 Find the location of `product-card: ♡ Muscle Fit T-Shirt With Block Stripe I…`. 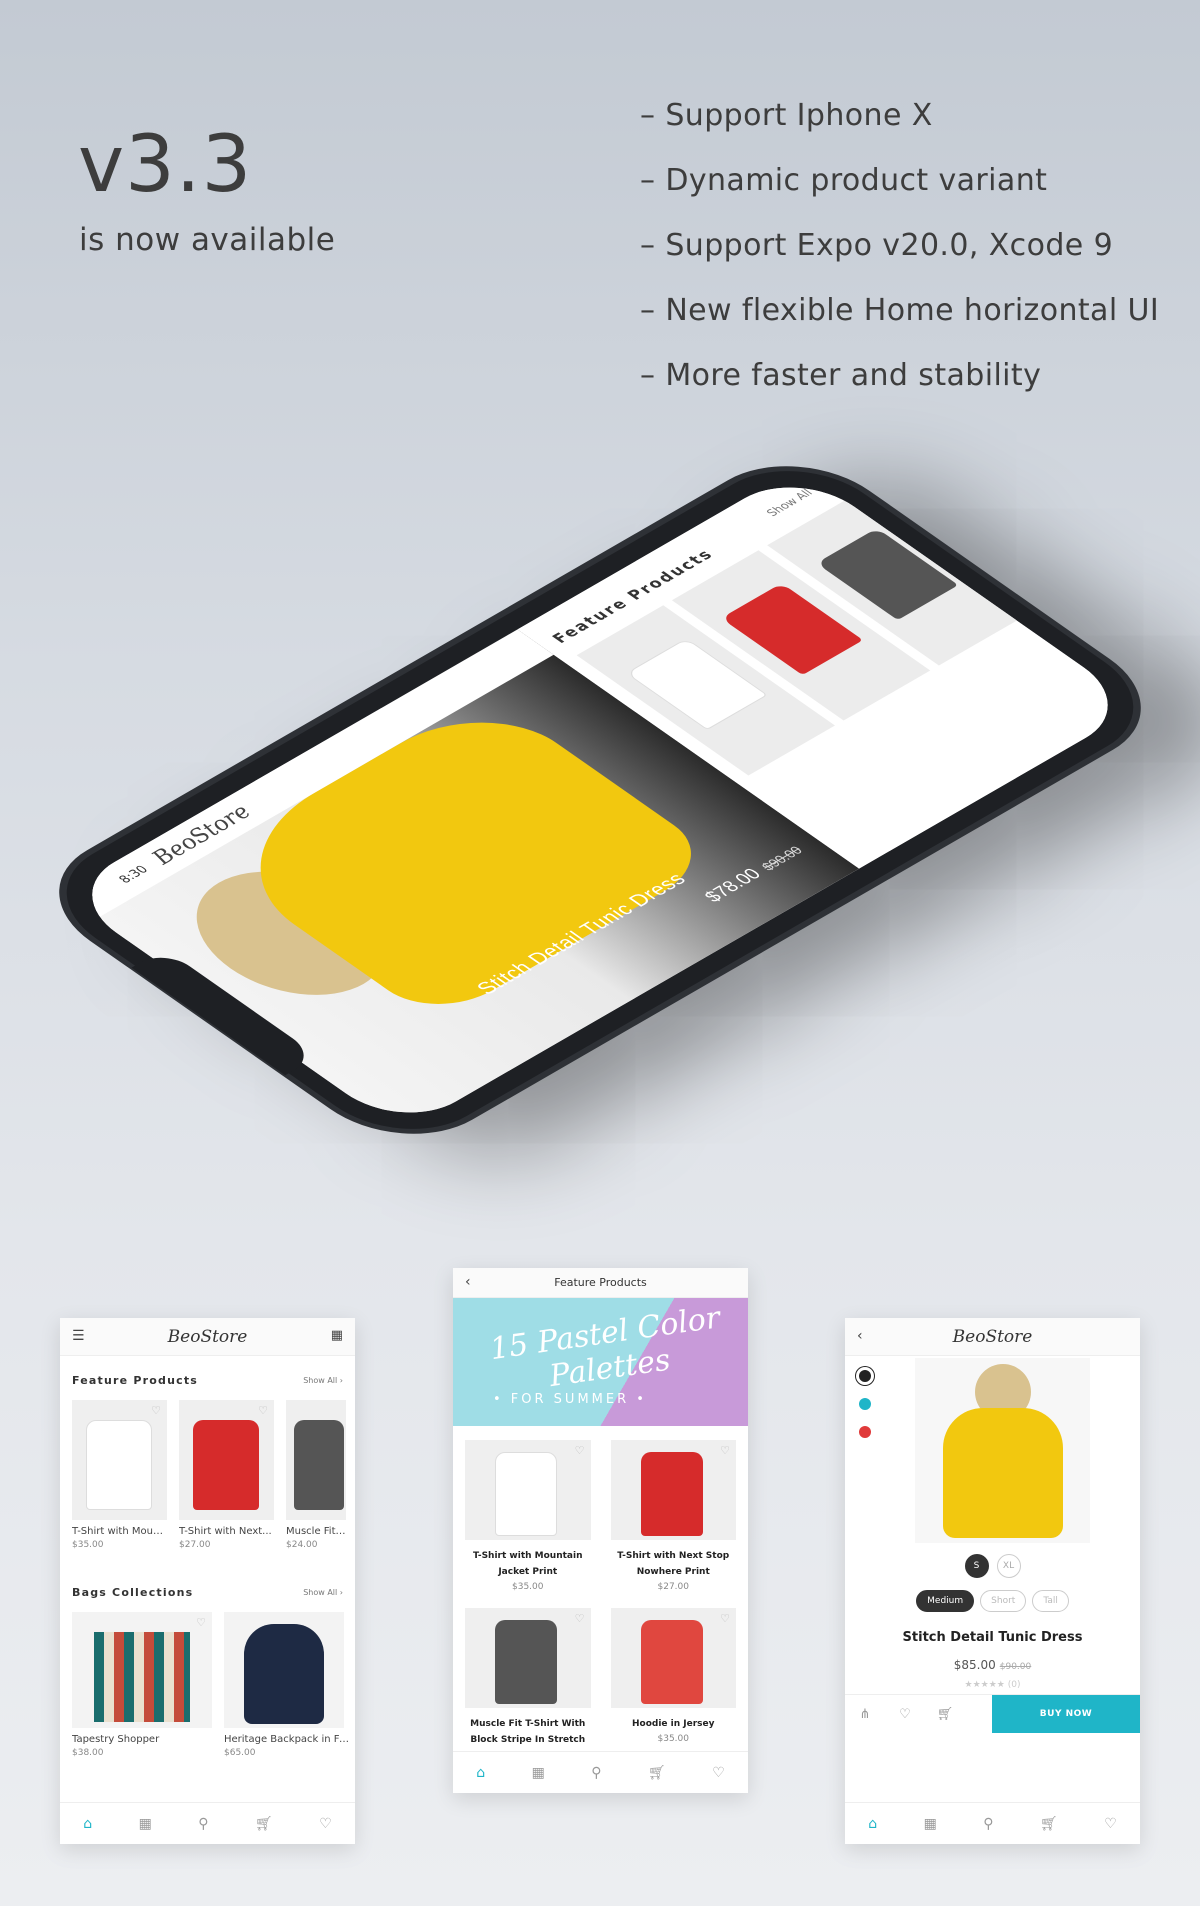

product-card: ♡ Muscle Fit T-Shirt With Block Stripe I… is located at coordinates (528, 1678).